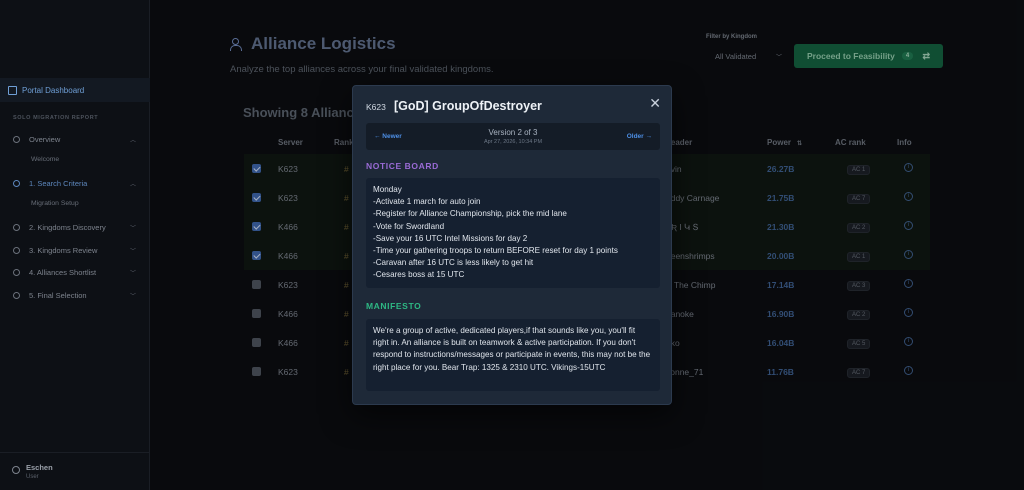 This screenshot has width=1024, height=490. Describe the element at coordinates (16, 139) in the screenshot. I see `activity-icon` at that location.